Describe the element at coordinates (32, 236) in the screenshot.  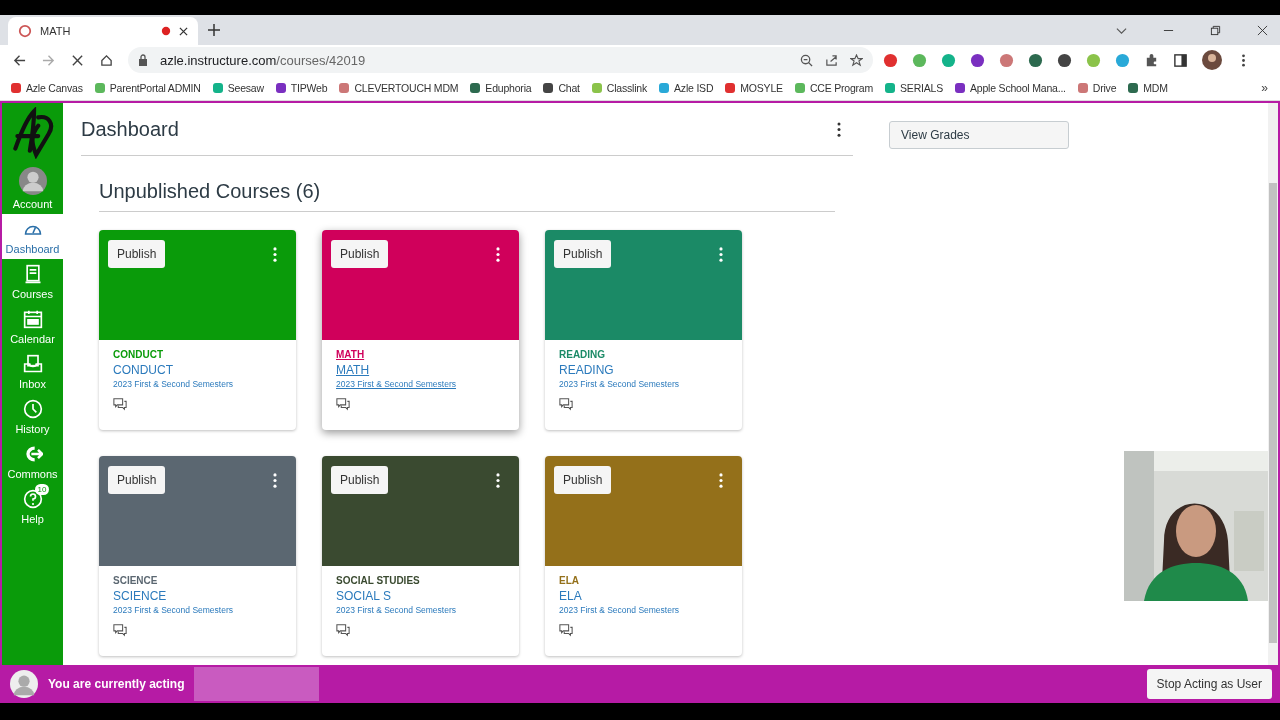
I see `nav-item: Dashboard` at that location.